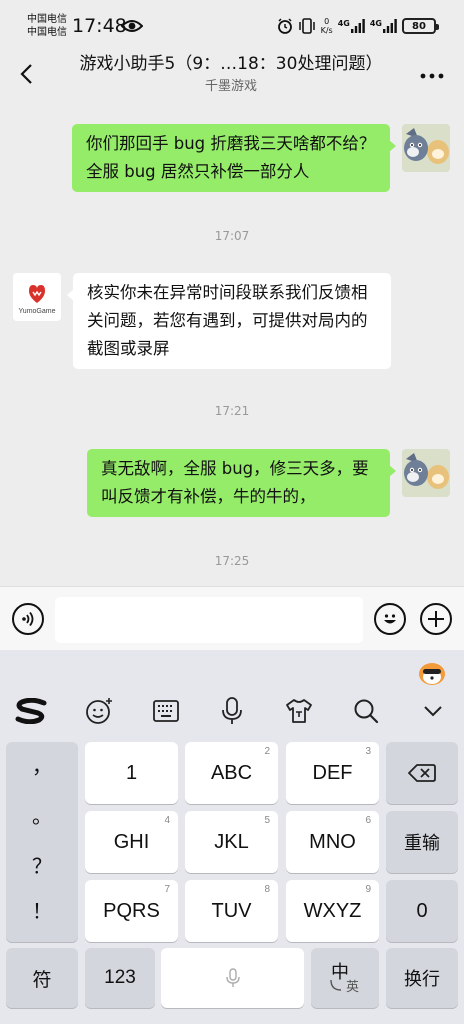 This screenshot has height=1024, width=464. Describe the element at coordinates (99, 26) in the screenshot. I see `status-time: 17:48` at that location.